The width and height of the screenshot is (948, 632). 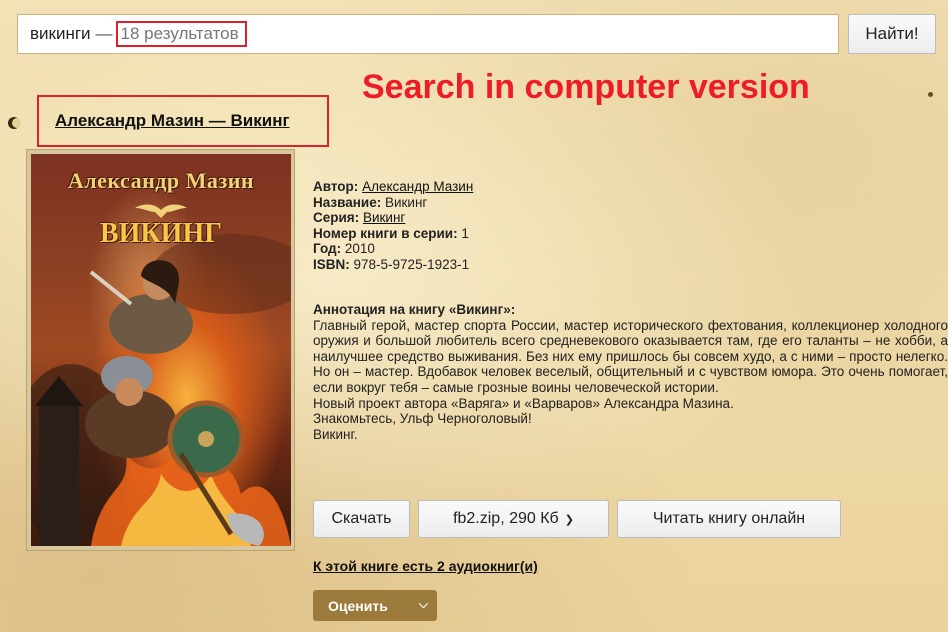 What do you see at coordinates (422, 419) in the screenshot?
I see `annotation-line: Знакомьтесь, Ульф Черноголовый!` at bounding box center [422, 419].